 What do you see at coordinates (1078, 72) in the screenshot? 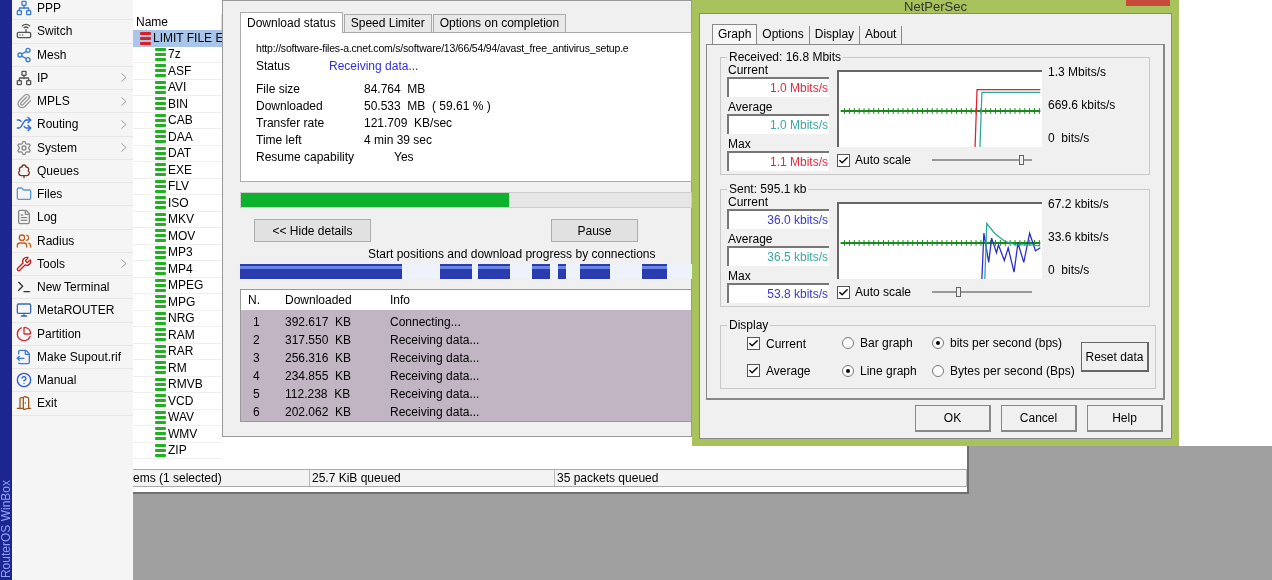
I see `axis-tick-label: 1.3 Mbits/s` at bounding box center [1078, 72].